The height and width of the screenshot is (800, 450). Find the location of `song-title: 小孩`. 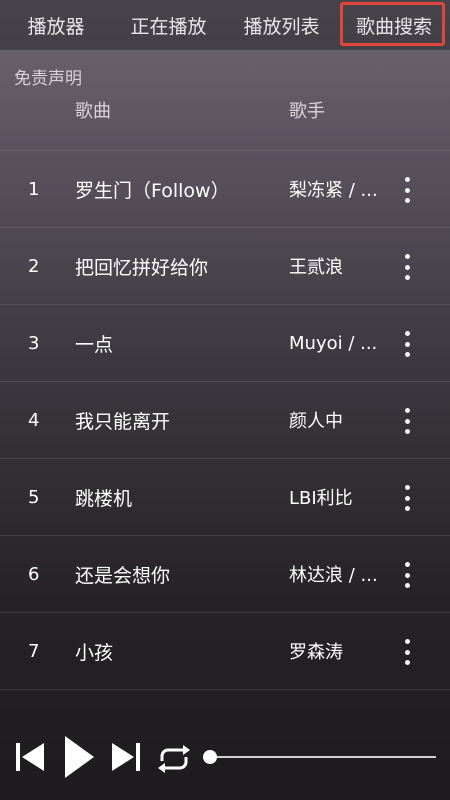

song-title: 小孩 is located at coordinates (94, 652).